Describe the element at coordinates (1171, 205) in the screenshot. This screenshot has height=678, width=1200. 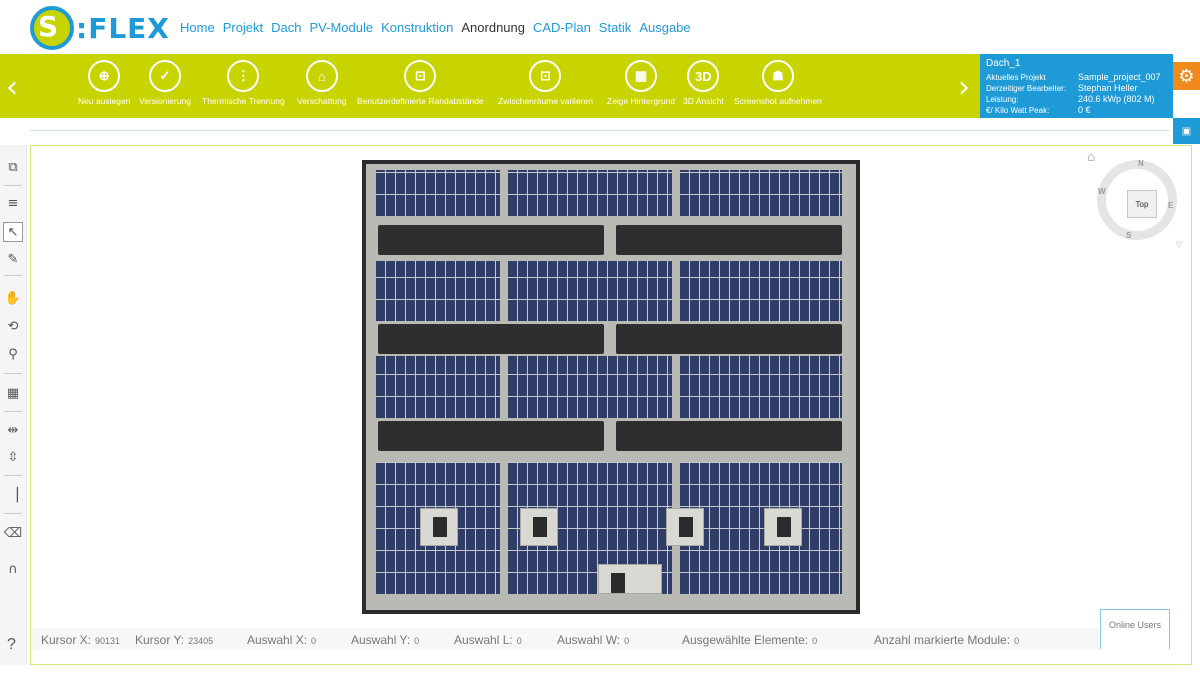
I see `compass-east: E` at that location.